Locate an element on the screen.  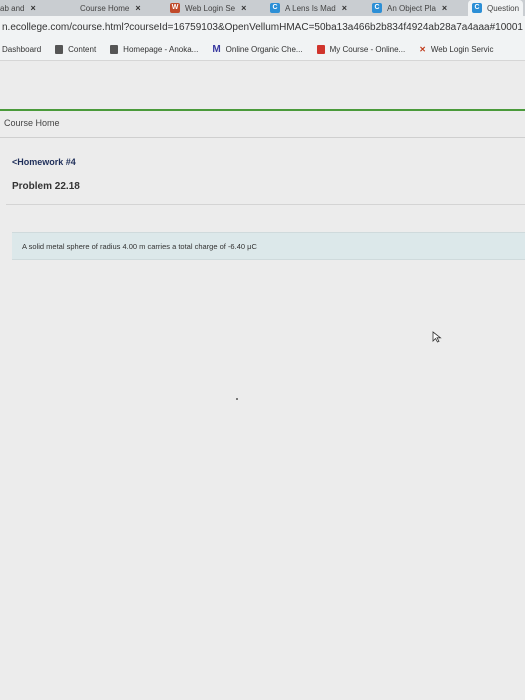
bookmark-dashboard: Dashboard is located at coordinates (21, 49).